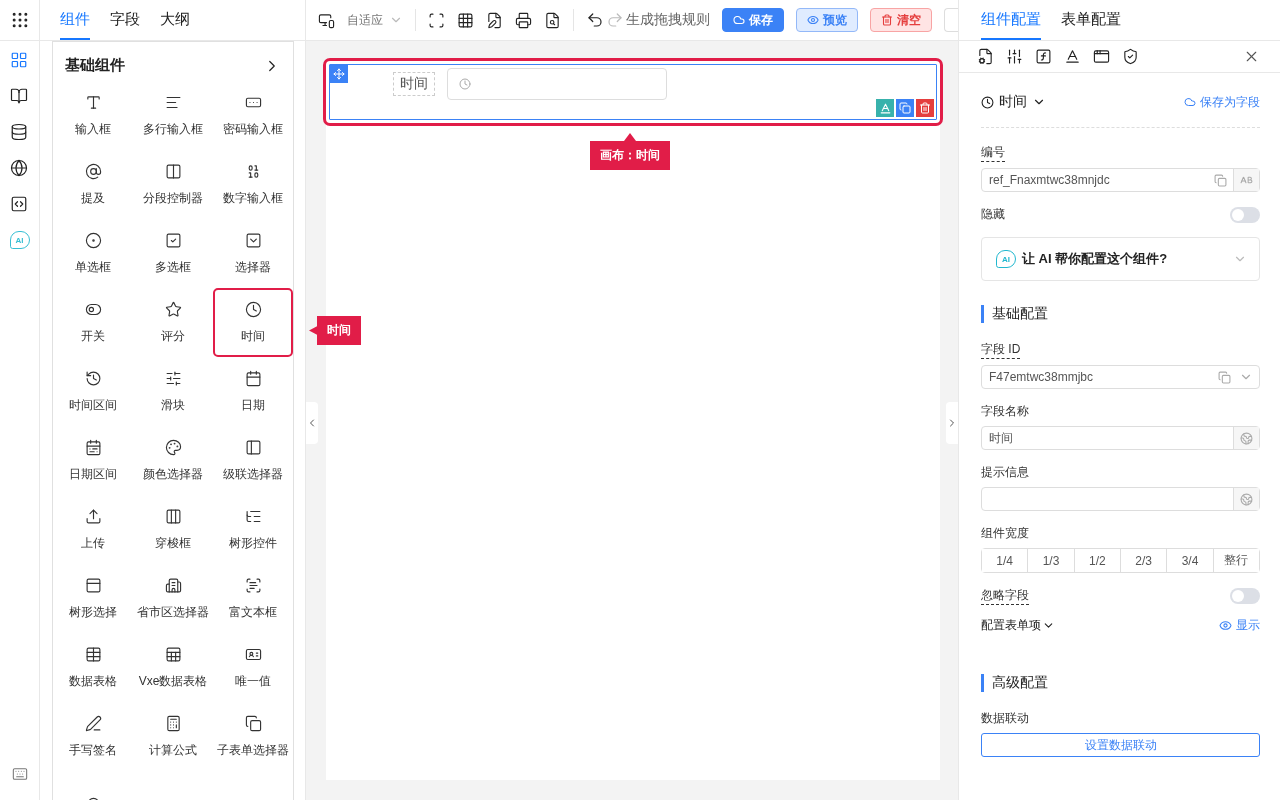 The image size is (1280, 800). I want to click on star-icon, so click(173, 309).